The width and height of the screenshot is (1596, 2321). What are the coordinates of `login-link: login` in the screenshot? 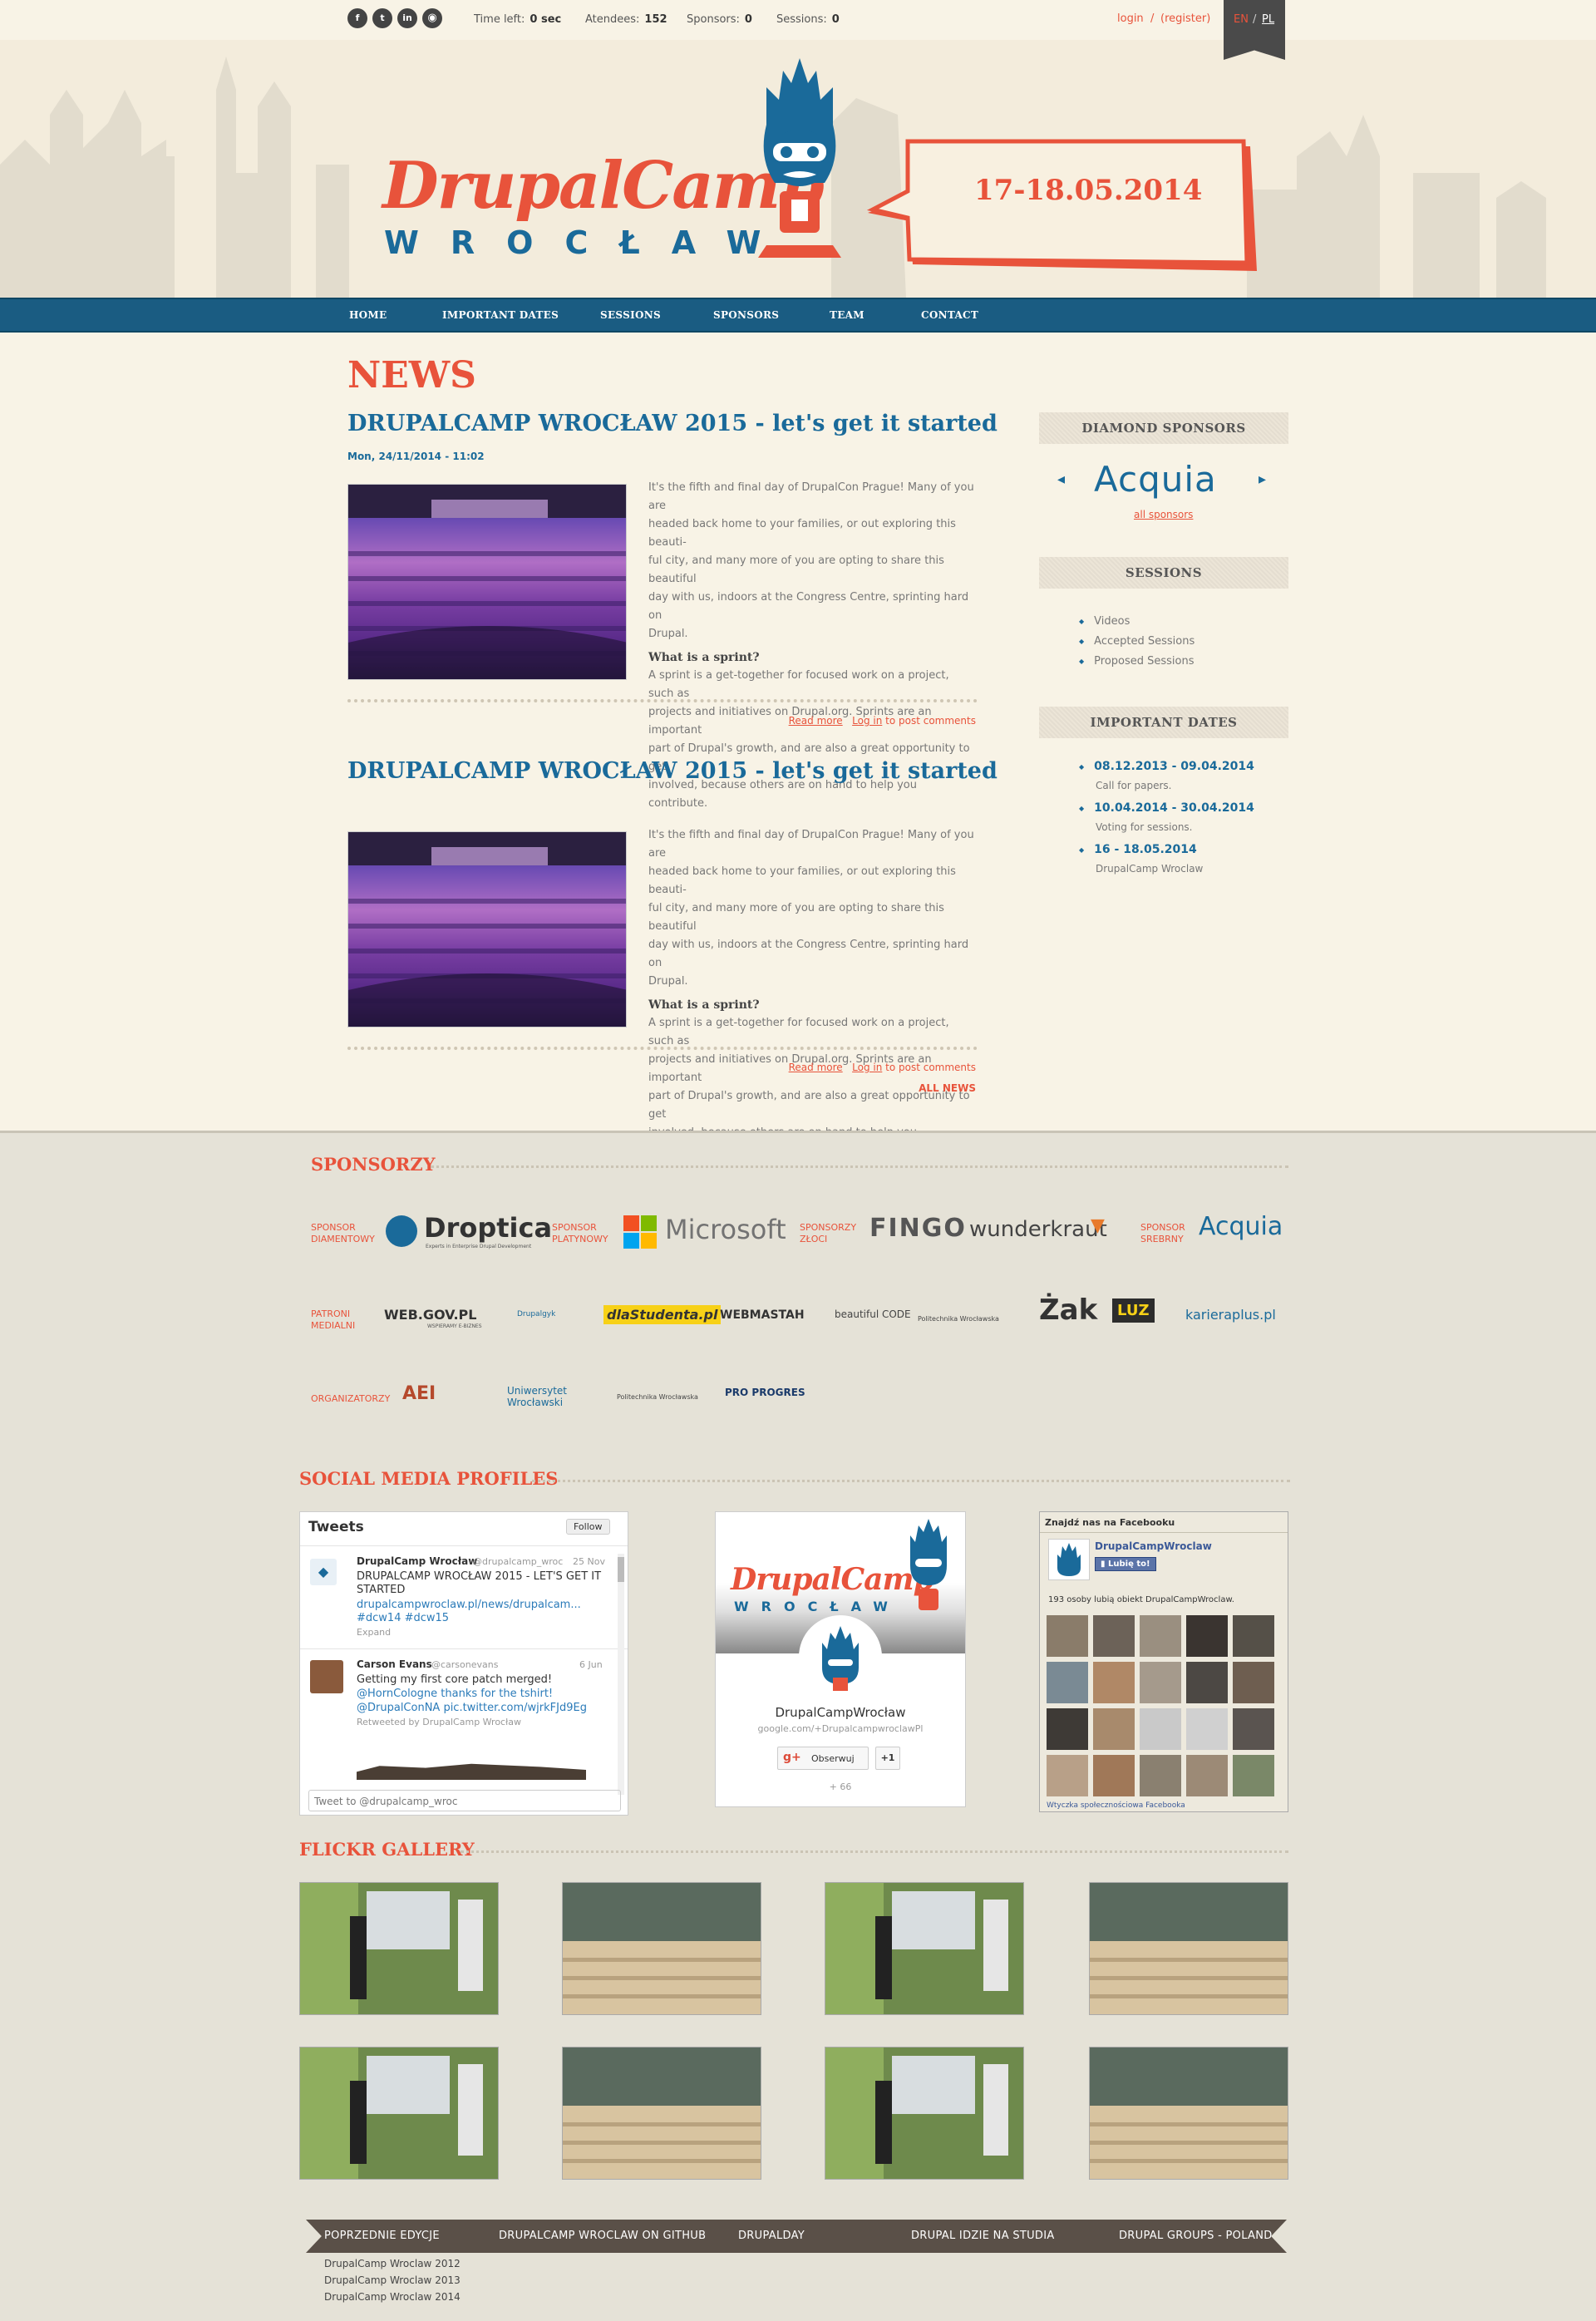 It's located at (1130, 18).